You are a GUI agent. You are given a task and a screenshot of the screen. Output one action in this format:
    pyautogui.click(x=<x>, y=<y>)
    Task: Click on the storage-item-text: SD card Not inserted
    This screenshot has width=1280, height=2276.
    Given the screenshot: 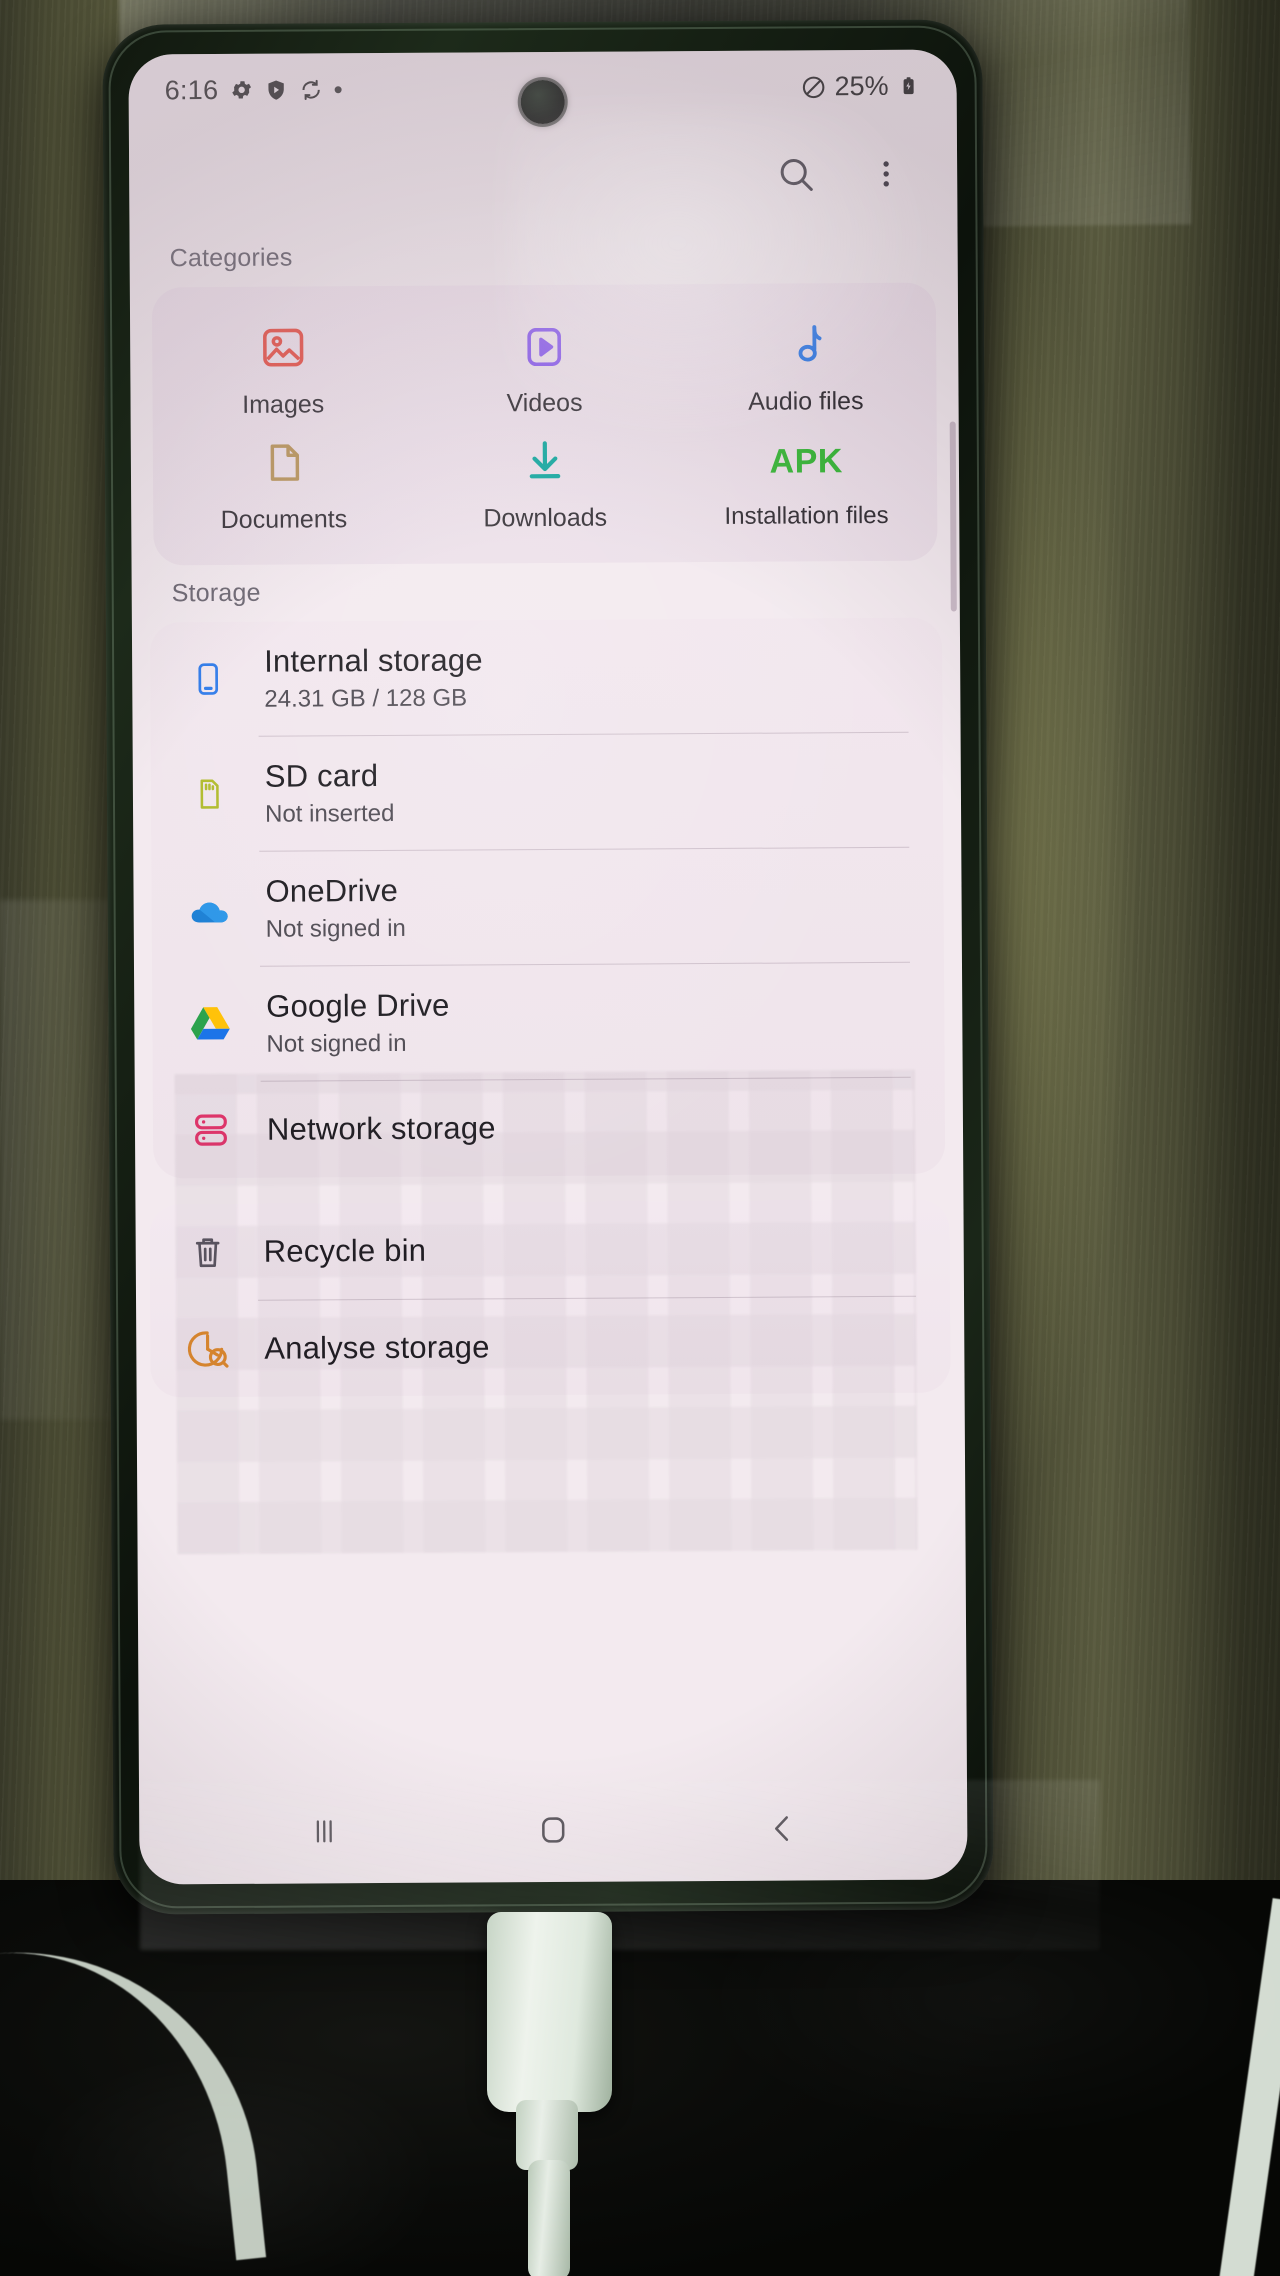 What is the action you would take?
    pyautogui.click(x=330, y=793)
    